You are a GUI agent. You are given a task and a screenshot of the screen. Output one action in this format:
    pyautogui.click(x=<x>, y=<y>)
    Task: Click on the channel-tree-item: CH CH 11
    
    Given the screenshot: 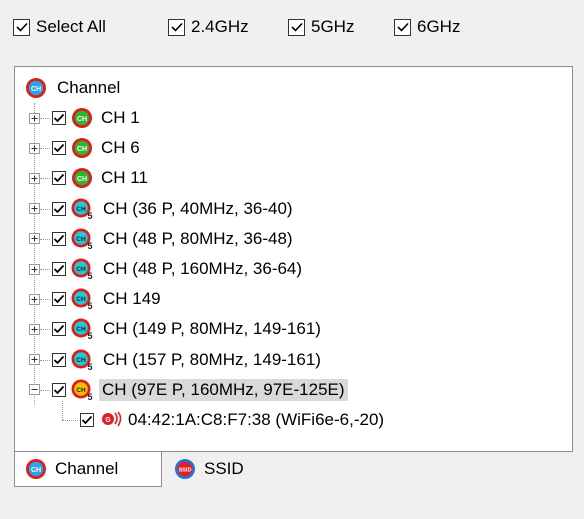 What is the action you would take?
    pyautogui.click(x=100, y=178)
    